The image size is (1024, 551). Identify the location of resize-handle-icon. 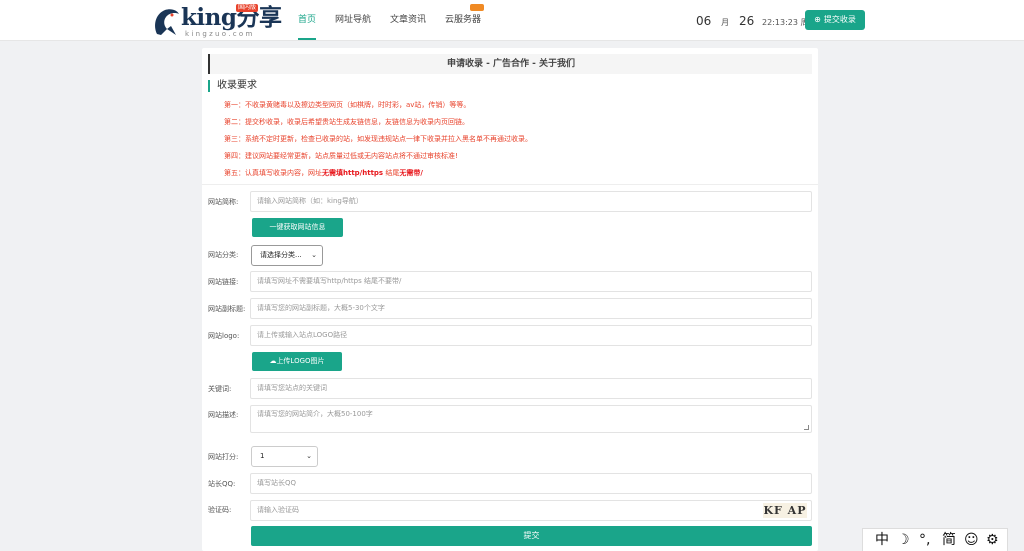
(806, 427).